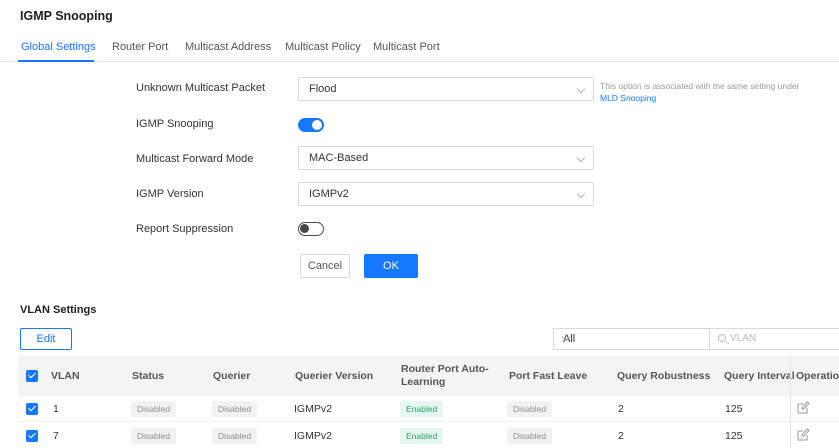 This screenshot has width=839, height=448. I want to click on tab-global-settings: Global Settings, so click(58, 47).